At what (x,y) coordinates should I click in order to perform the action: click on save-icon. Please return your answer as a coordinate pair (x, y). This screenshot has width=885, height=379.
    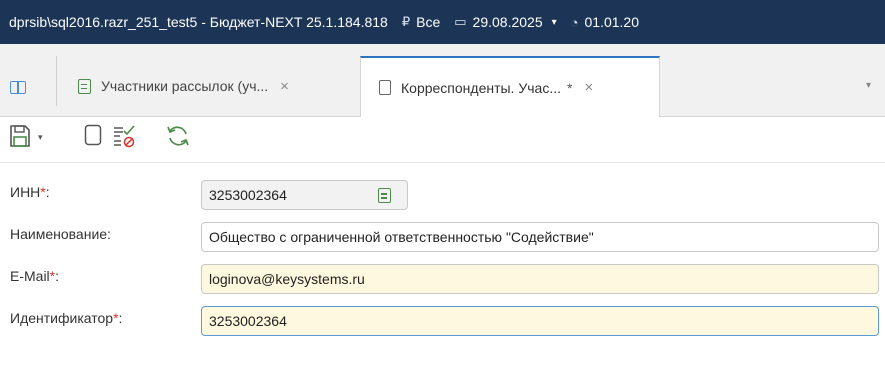
    Looking at the image, I should click on (20, 136).